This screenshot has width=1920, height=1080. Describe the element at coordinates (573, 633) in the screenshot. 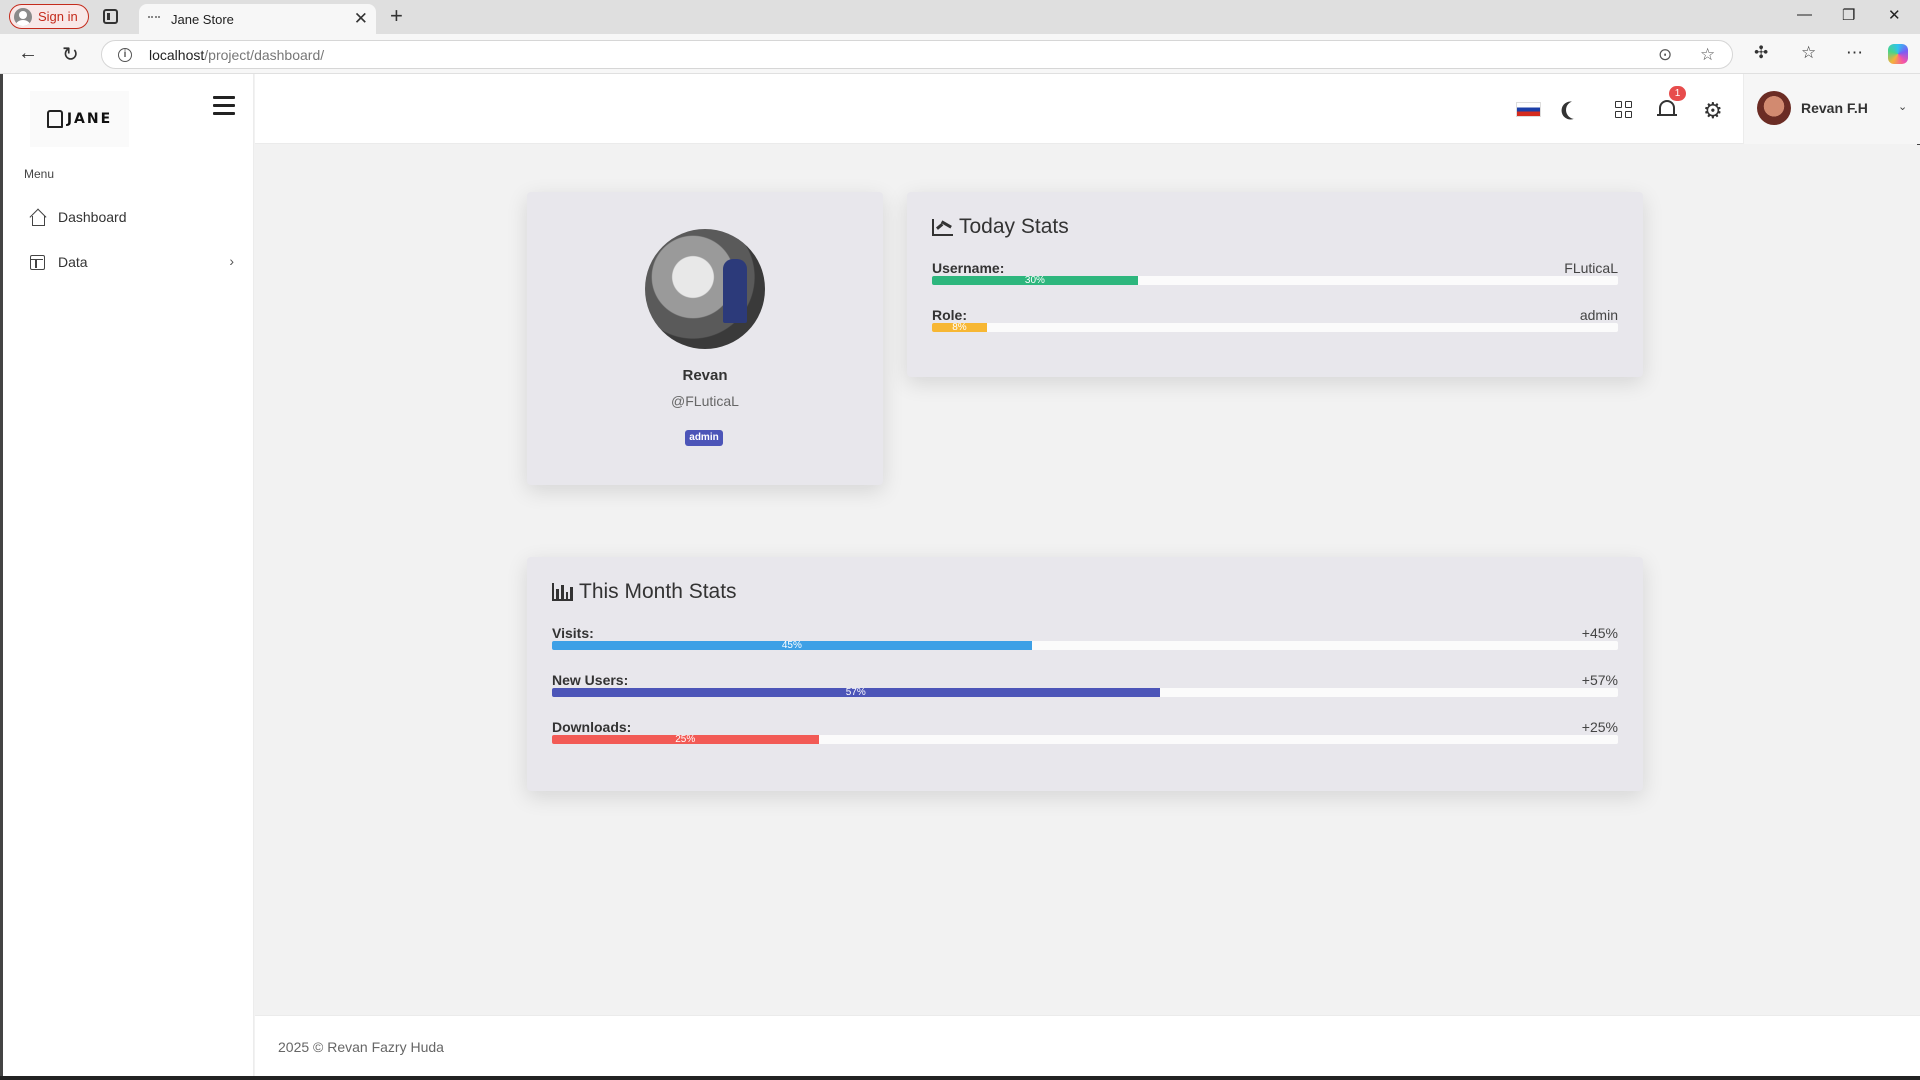

I see `stat-label: Visits:` at that location.